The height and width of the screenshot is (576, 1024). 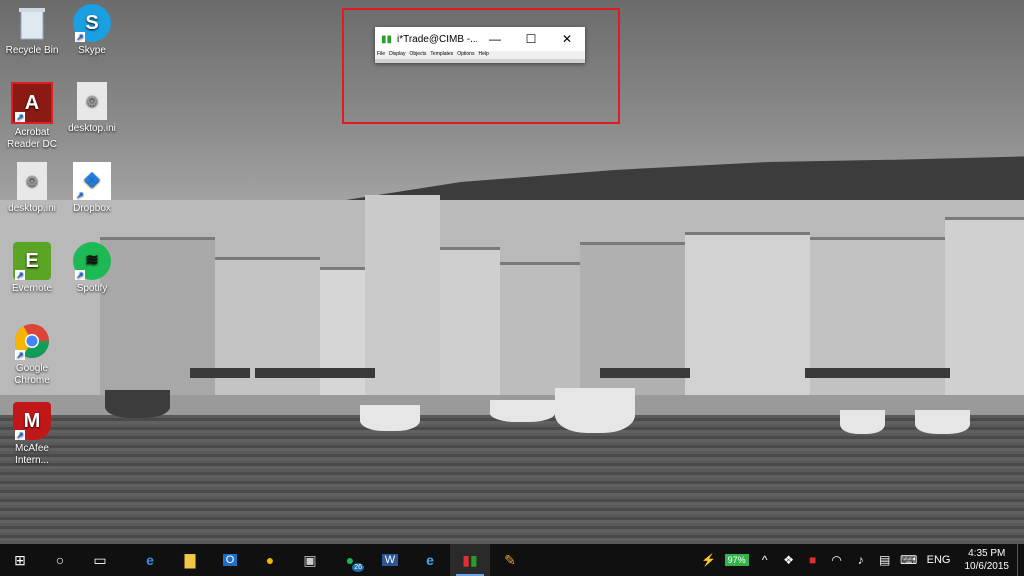 I want to click on taskbar-app-edge: e, so click(x=150, y=560).